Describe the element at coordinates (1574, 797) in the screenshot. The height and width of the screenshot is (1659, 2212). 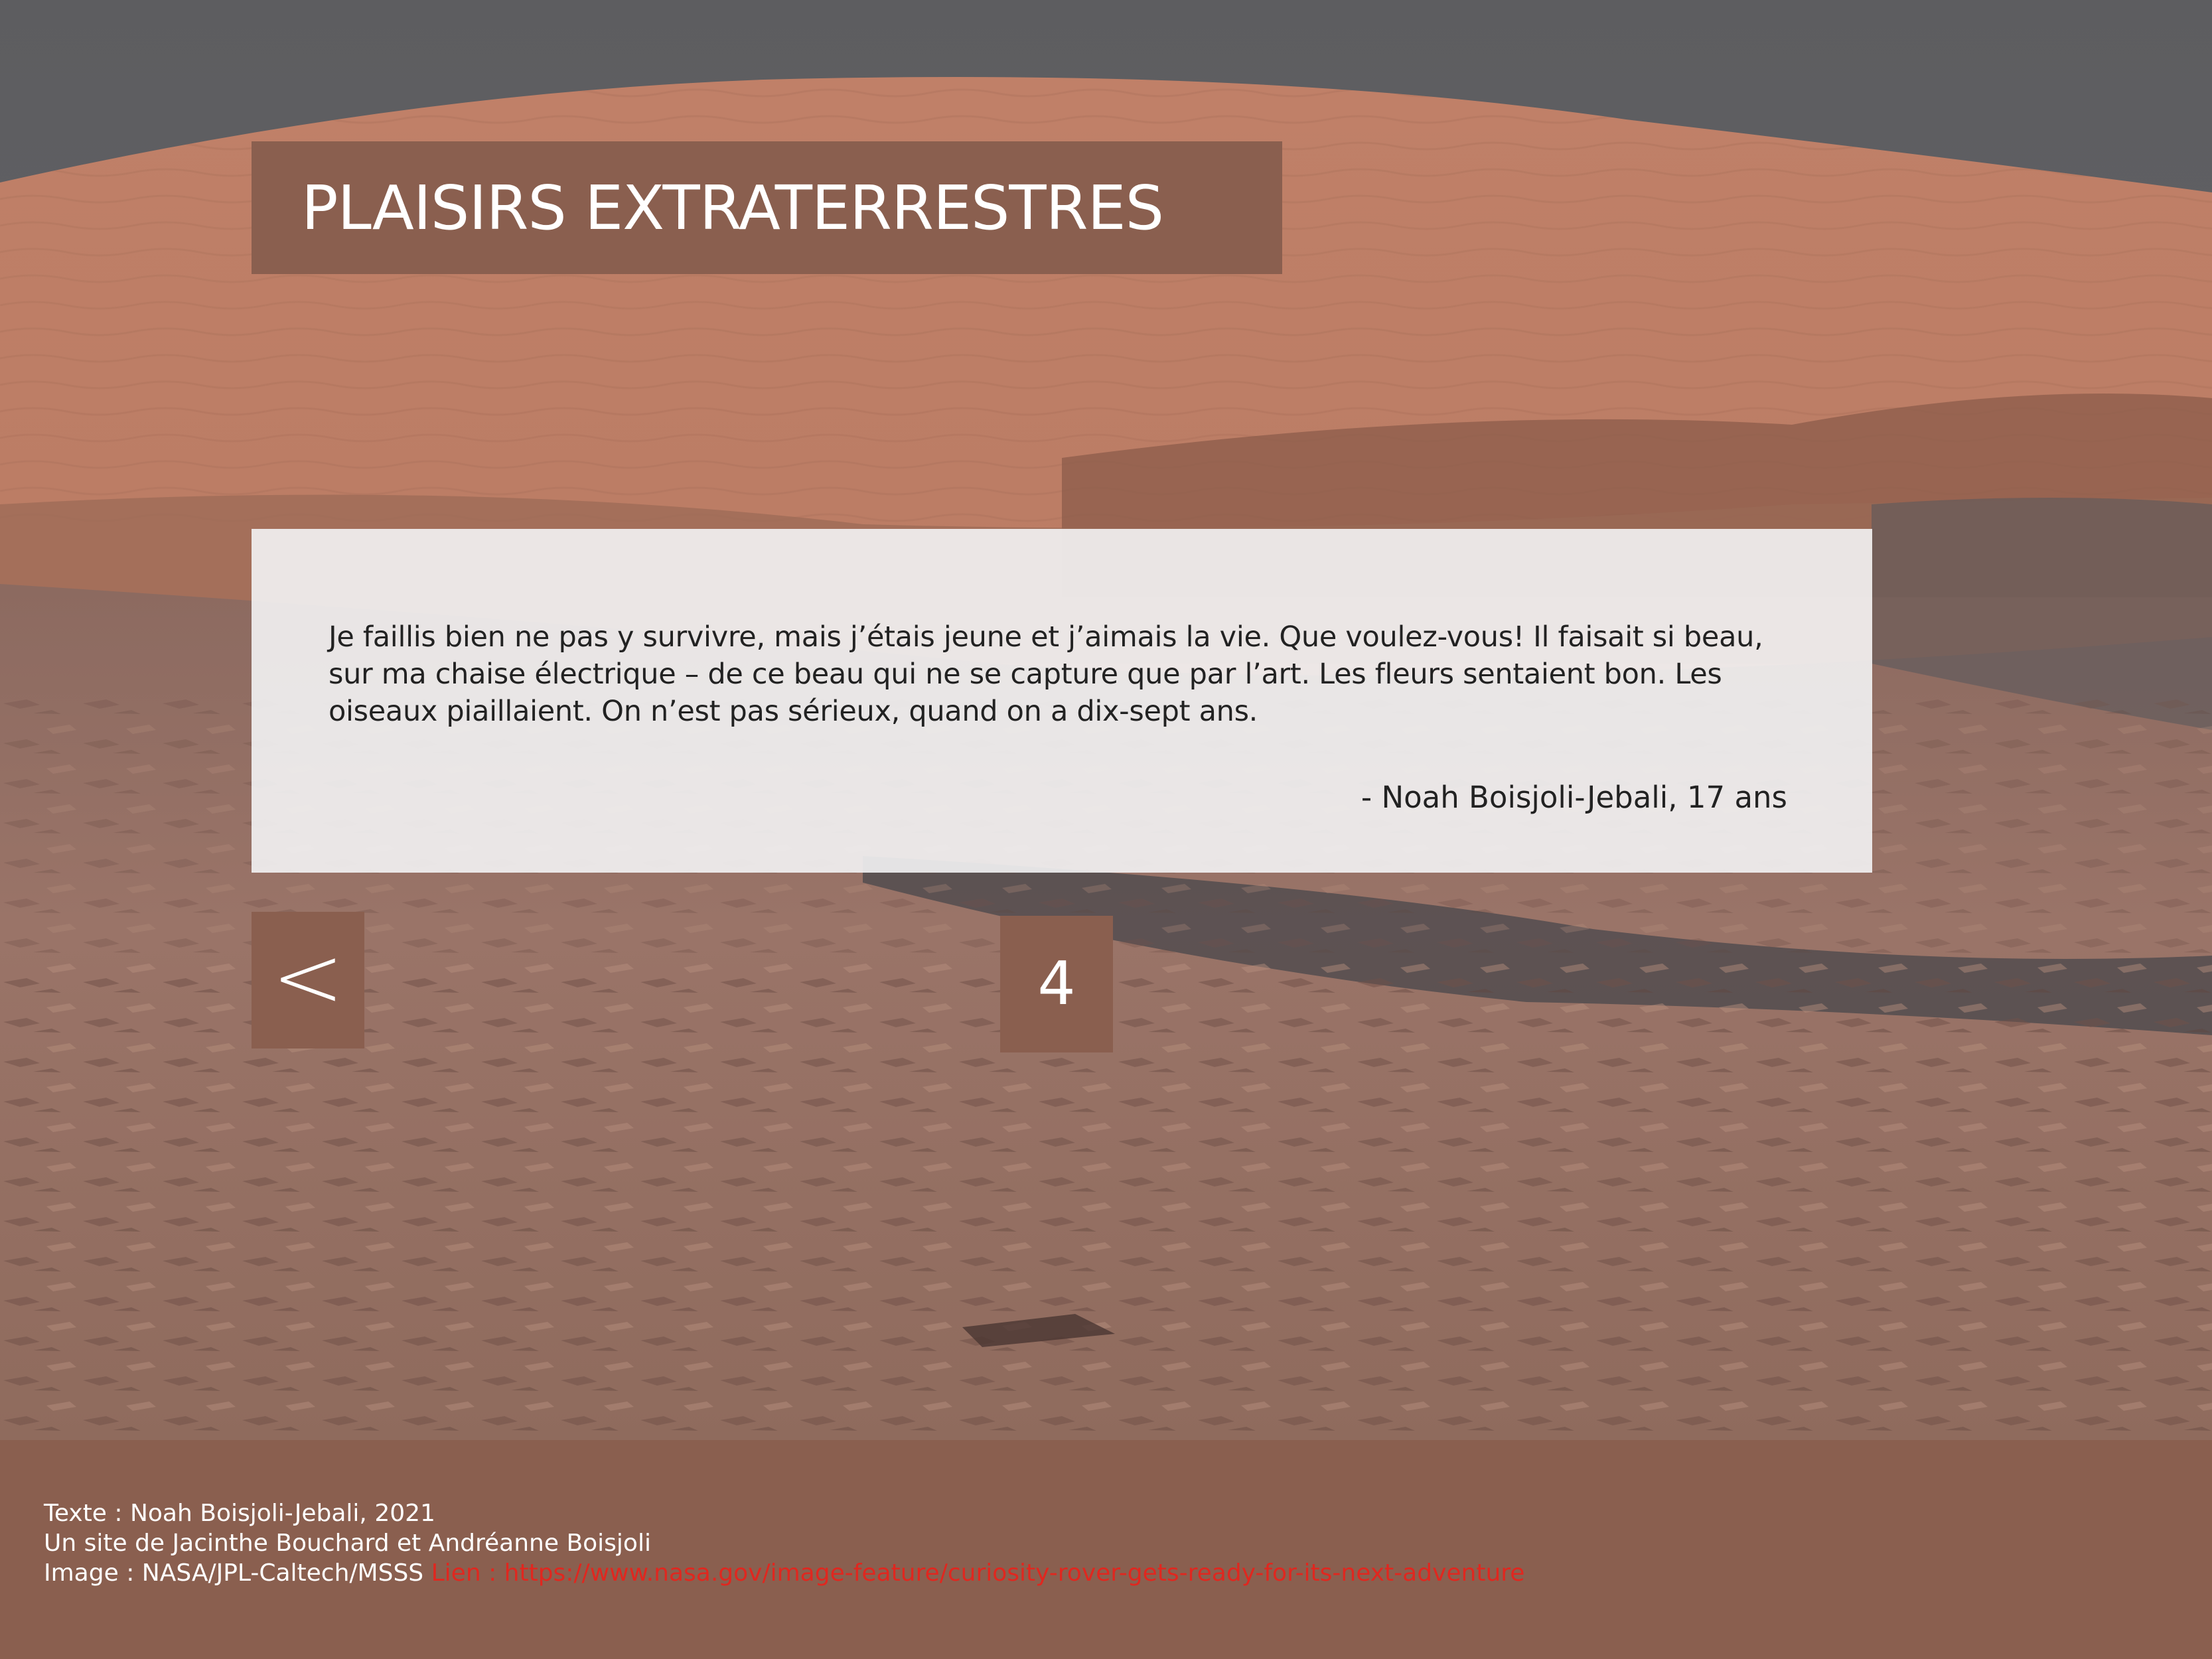
I see `quote-author: - Noah Boisjoli-Jebali, 17 ans` at that location.